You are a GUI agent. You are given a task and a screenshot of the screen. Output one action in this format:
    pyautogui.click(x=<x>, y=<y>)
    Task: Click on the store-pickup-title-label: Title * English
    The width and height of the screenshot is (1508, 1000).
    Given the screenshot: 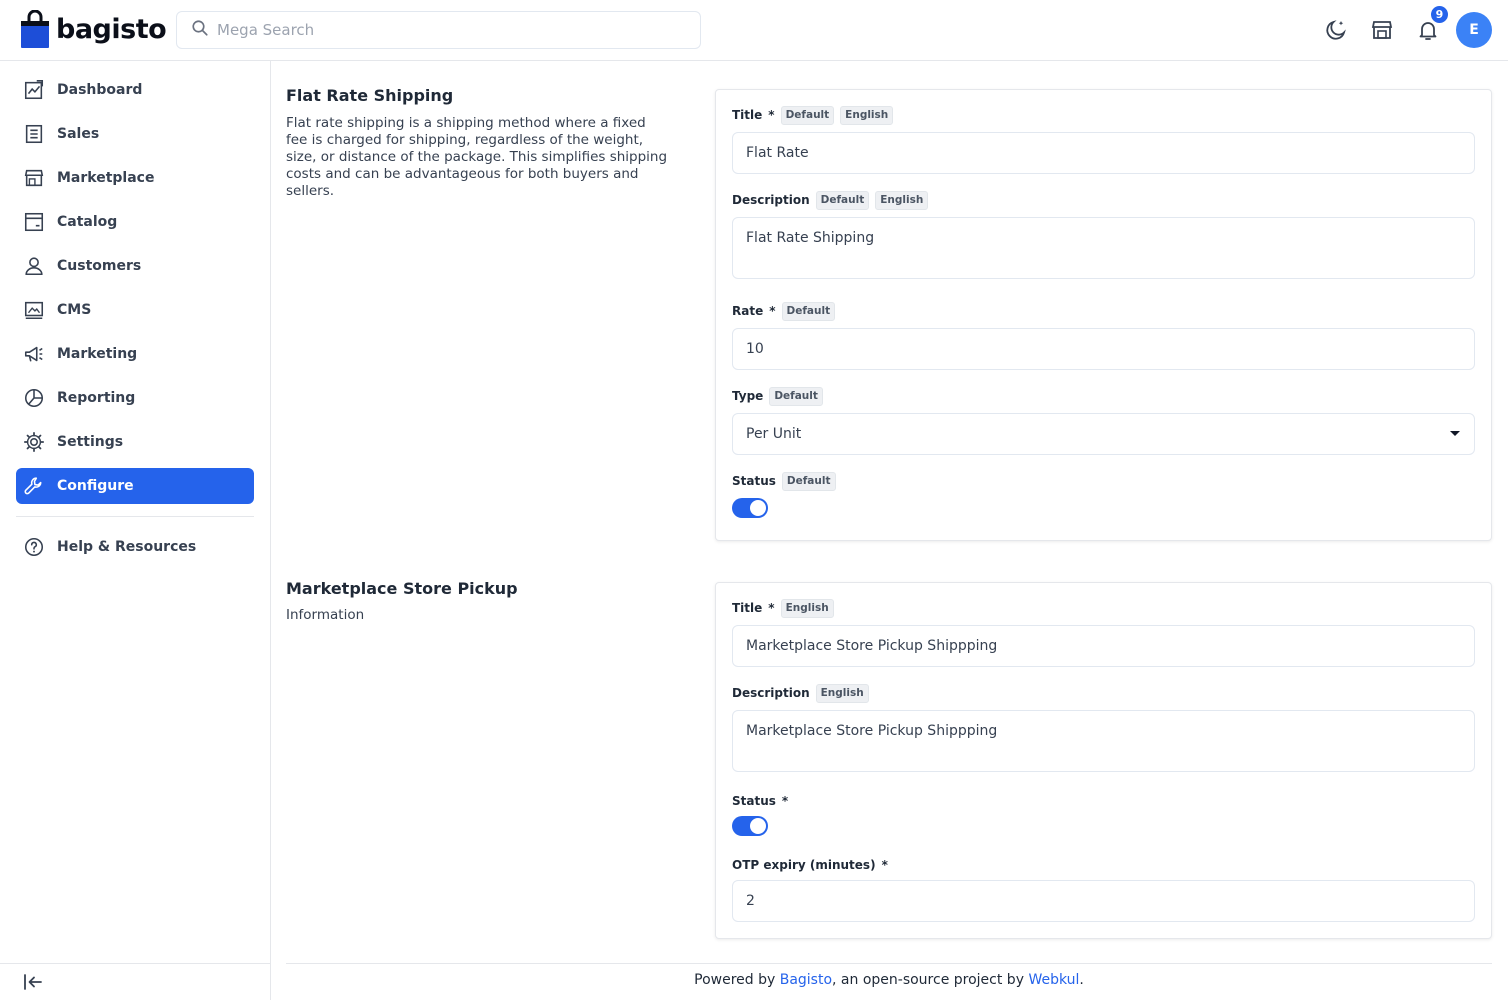 What is the action you would take?
    pyautogui.click(x=783, y=608)
    